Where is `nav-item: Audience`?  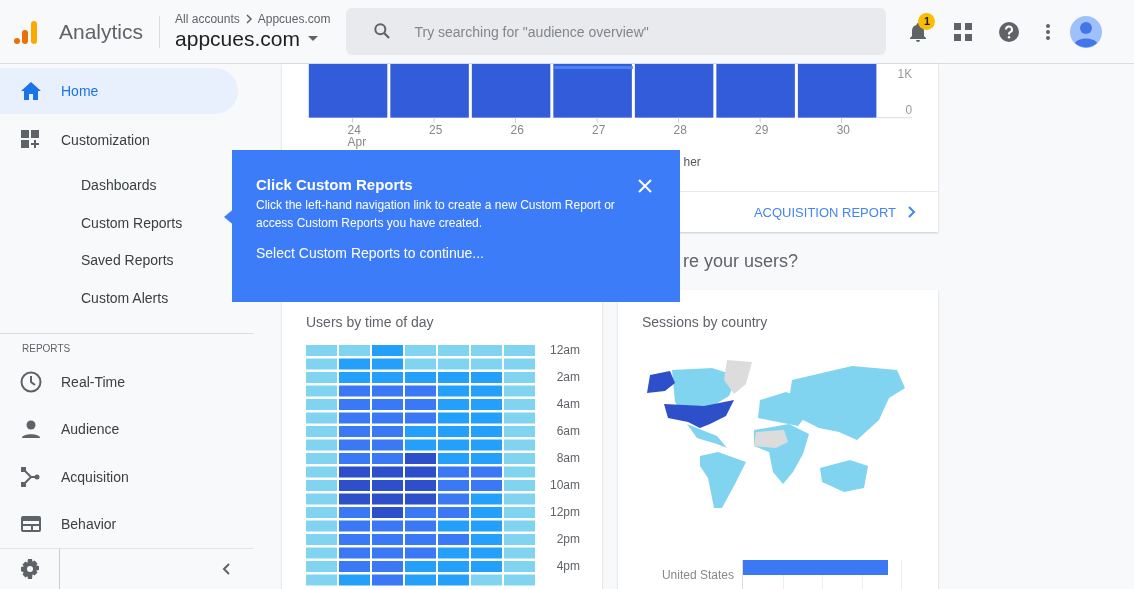
nav-item: Audience is located at coordinates (119, 429).